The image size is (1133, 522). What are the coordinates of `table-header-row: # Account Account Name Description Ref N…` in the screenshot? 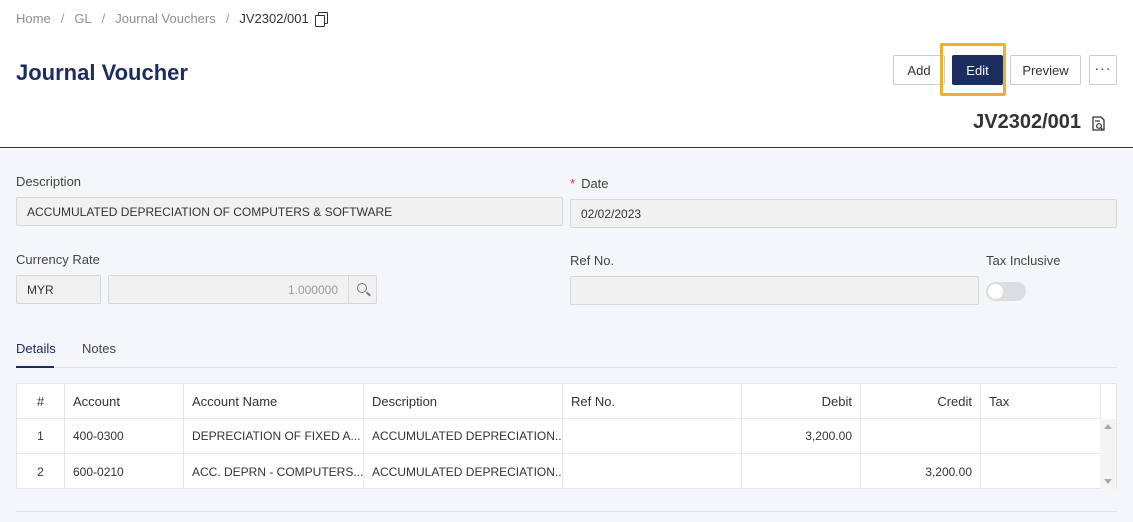 It's located at (558, 401).